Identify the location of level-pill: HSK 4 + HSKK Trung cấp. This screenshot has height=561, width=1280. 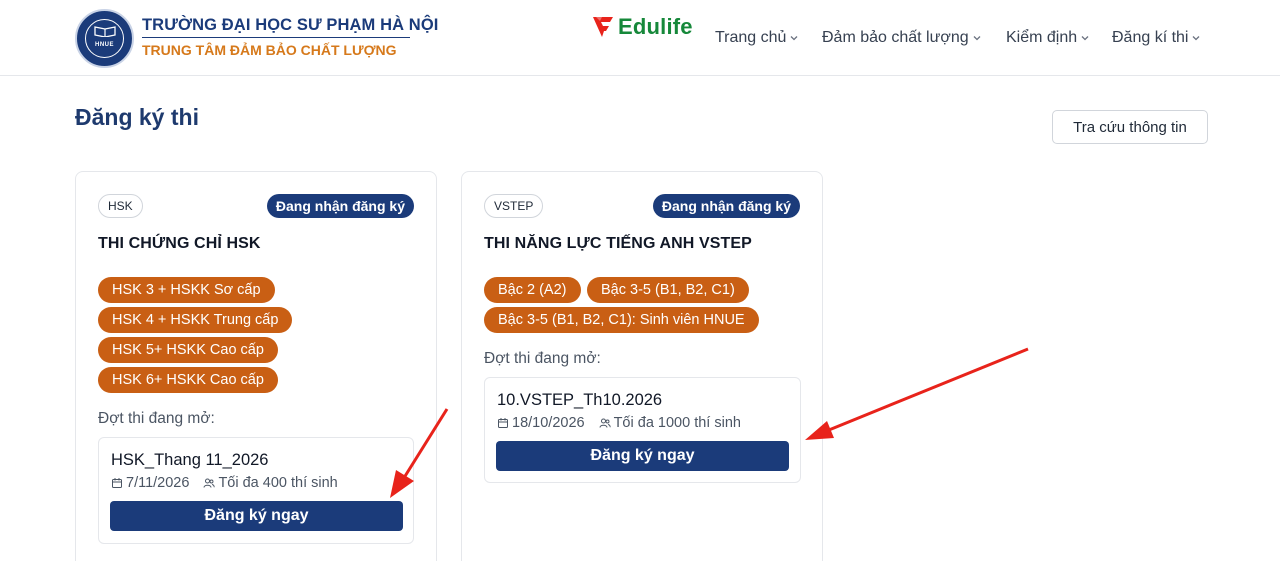
(195, 320).